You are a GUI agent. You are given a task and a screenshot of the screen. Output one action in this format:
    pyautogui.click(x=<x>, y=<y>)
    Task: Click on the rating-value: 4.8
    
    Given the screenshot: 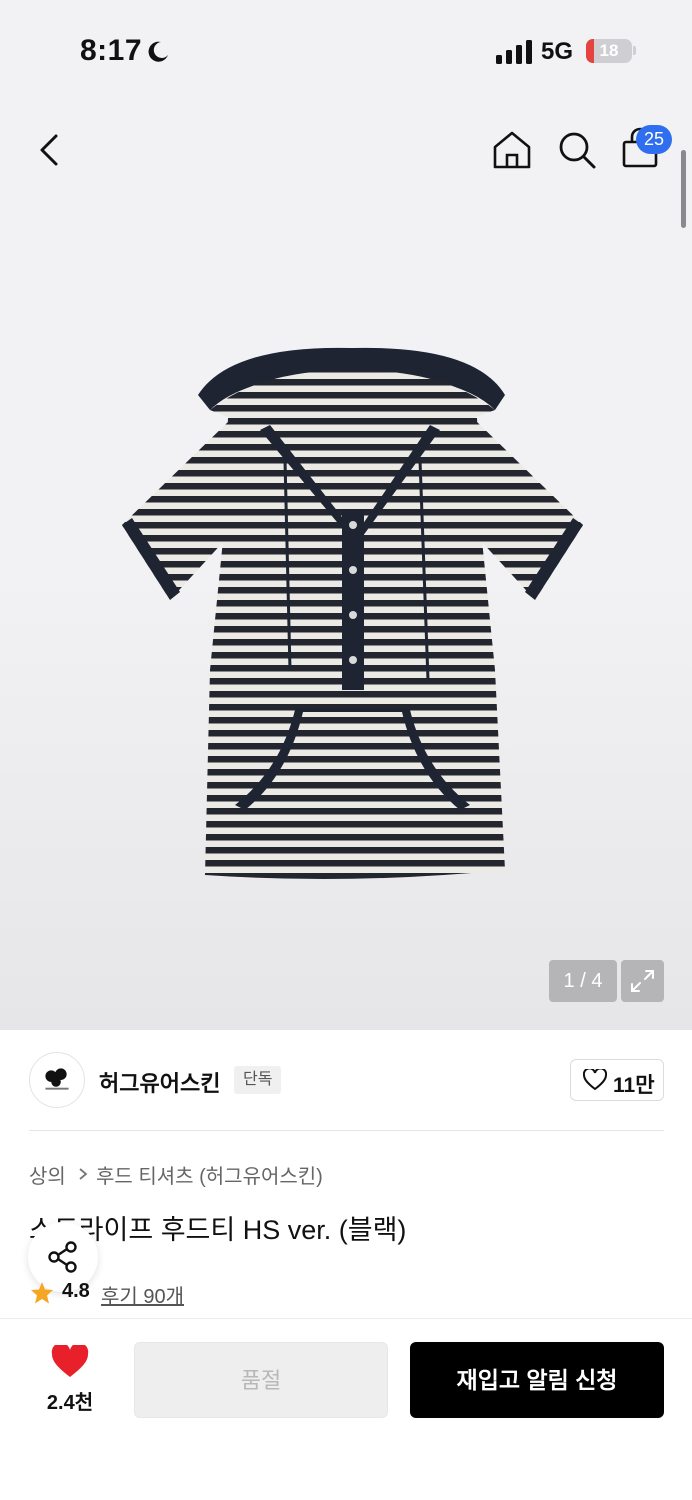 What is the action you would take?
    pyautogui.click(x=76, y=1291)
    